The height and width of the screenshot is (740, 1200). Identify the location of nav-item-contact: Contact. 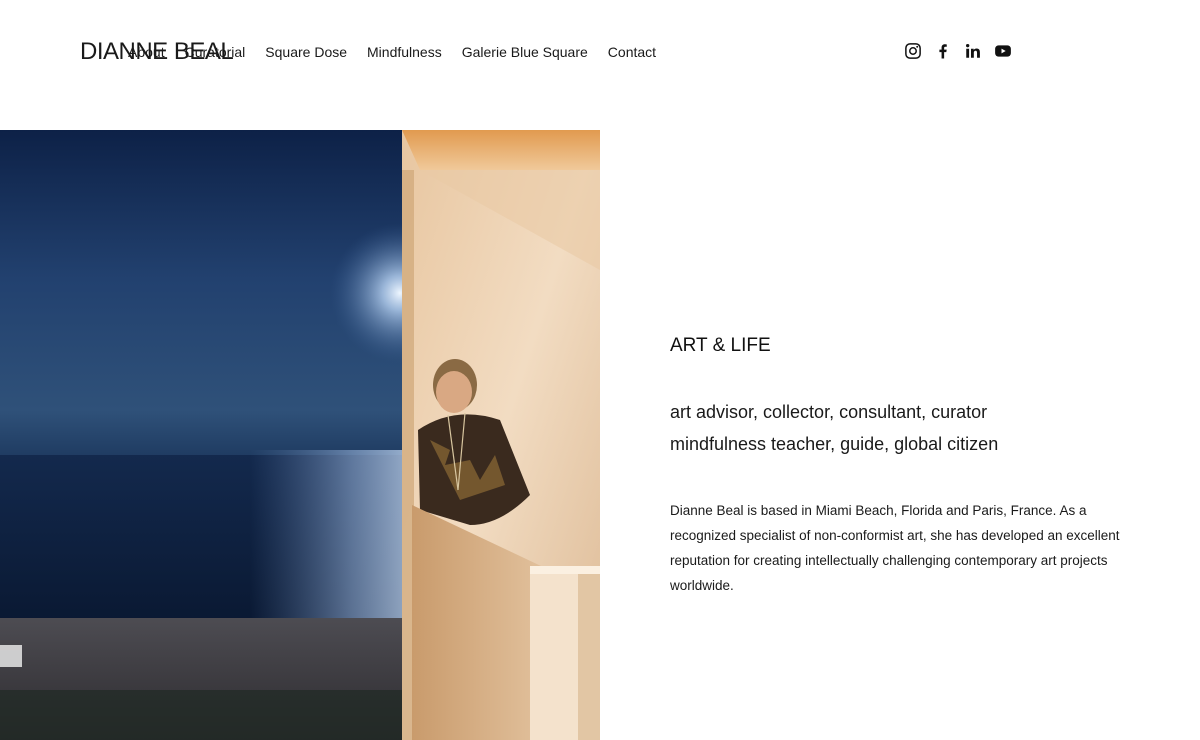
(632, 52).